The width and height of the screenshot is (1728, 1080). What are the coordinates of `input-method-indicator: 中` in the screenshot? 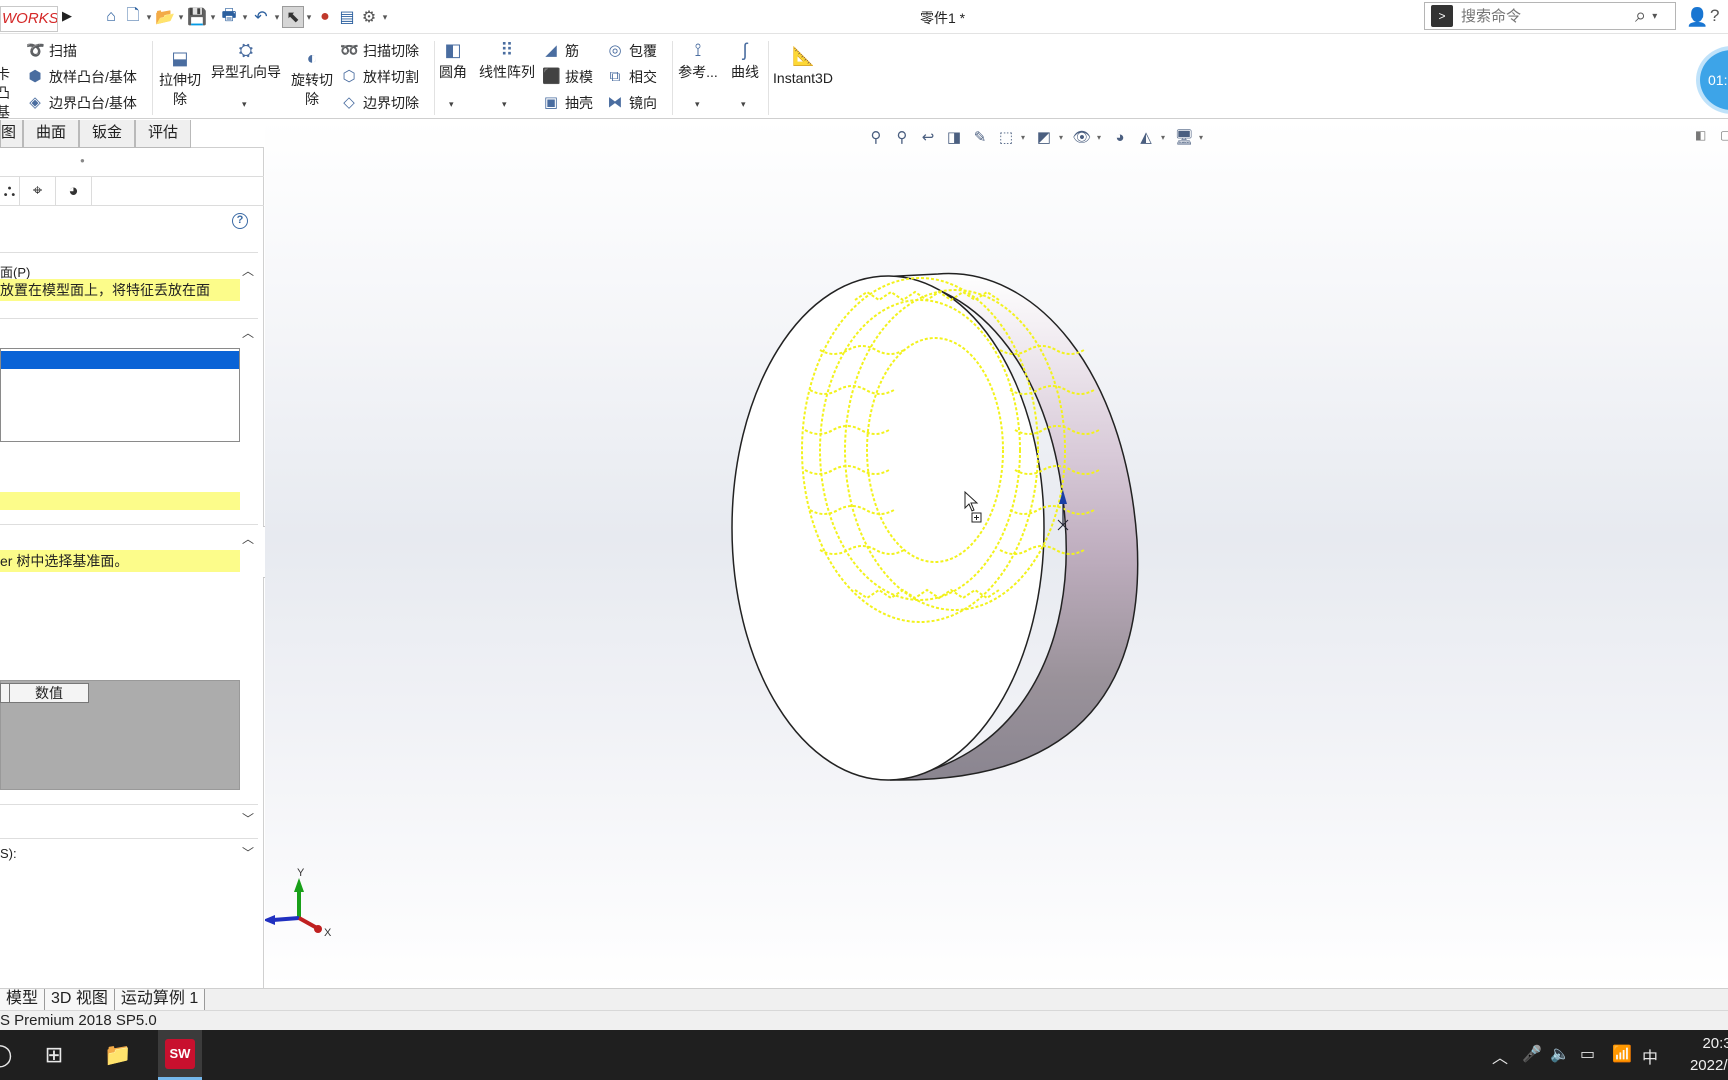 It's located at (1650, 1056).